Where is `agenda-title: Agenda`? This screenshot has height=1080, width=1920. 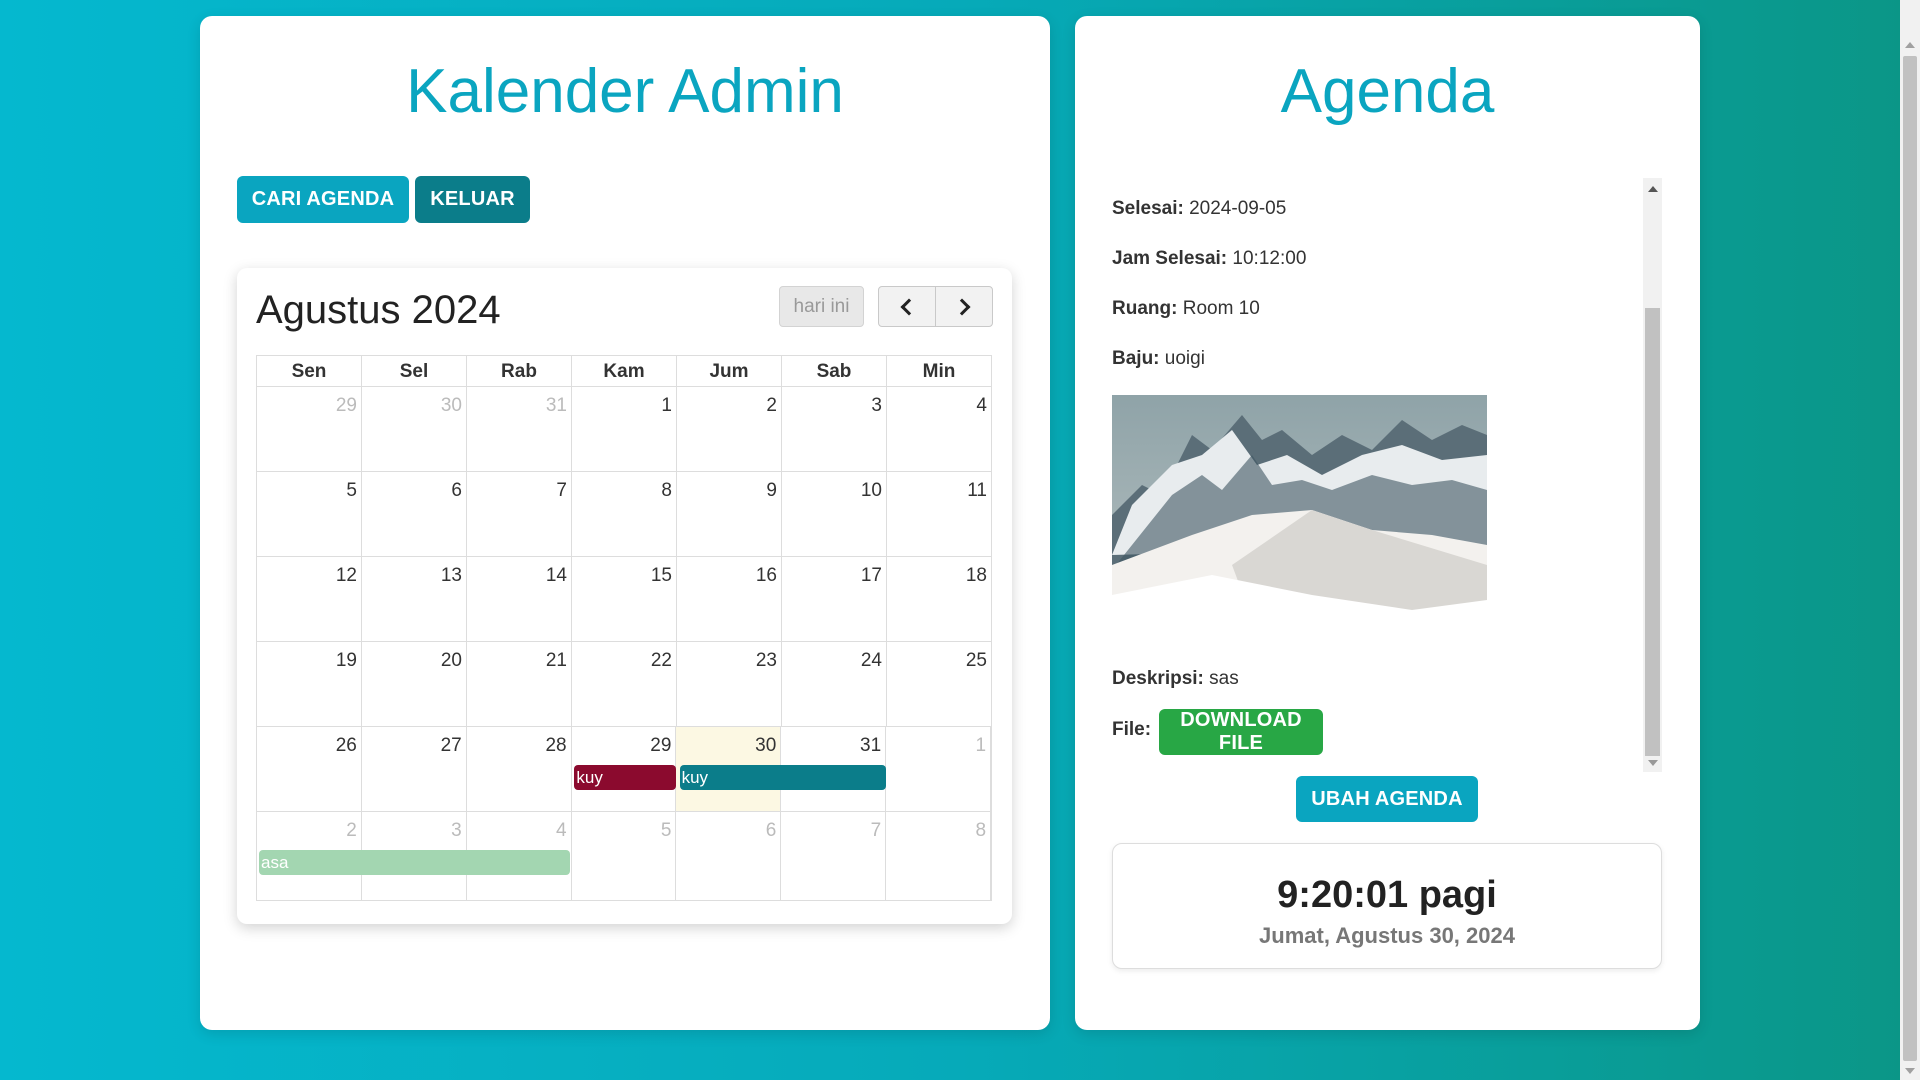 agenda-title: Agenda is located at coordinates (1387, 91).